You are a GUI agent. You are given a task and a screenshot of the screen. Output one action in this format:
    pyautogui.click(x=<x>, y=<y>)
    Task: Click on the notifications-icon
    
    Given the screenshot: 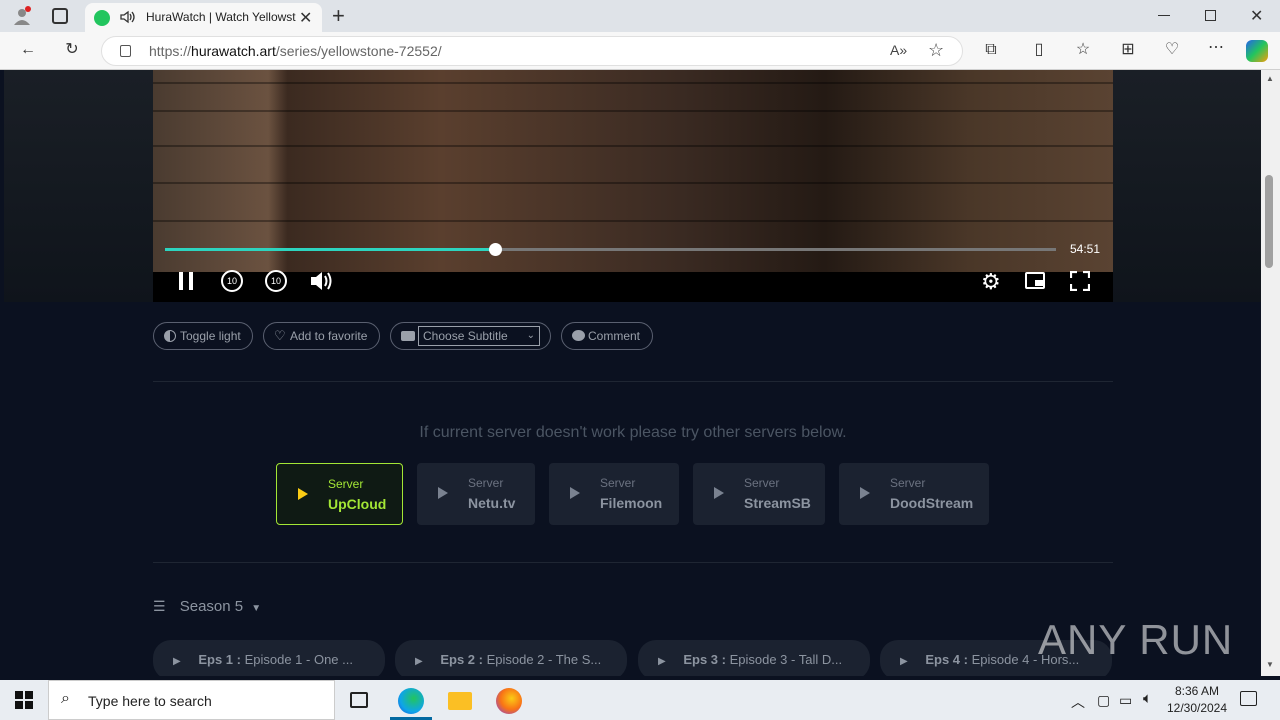 What is the action you would take?
    pyautogui.click(x=1248, y=698)
    